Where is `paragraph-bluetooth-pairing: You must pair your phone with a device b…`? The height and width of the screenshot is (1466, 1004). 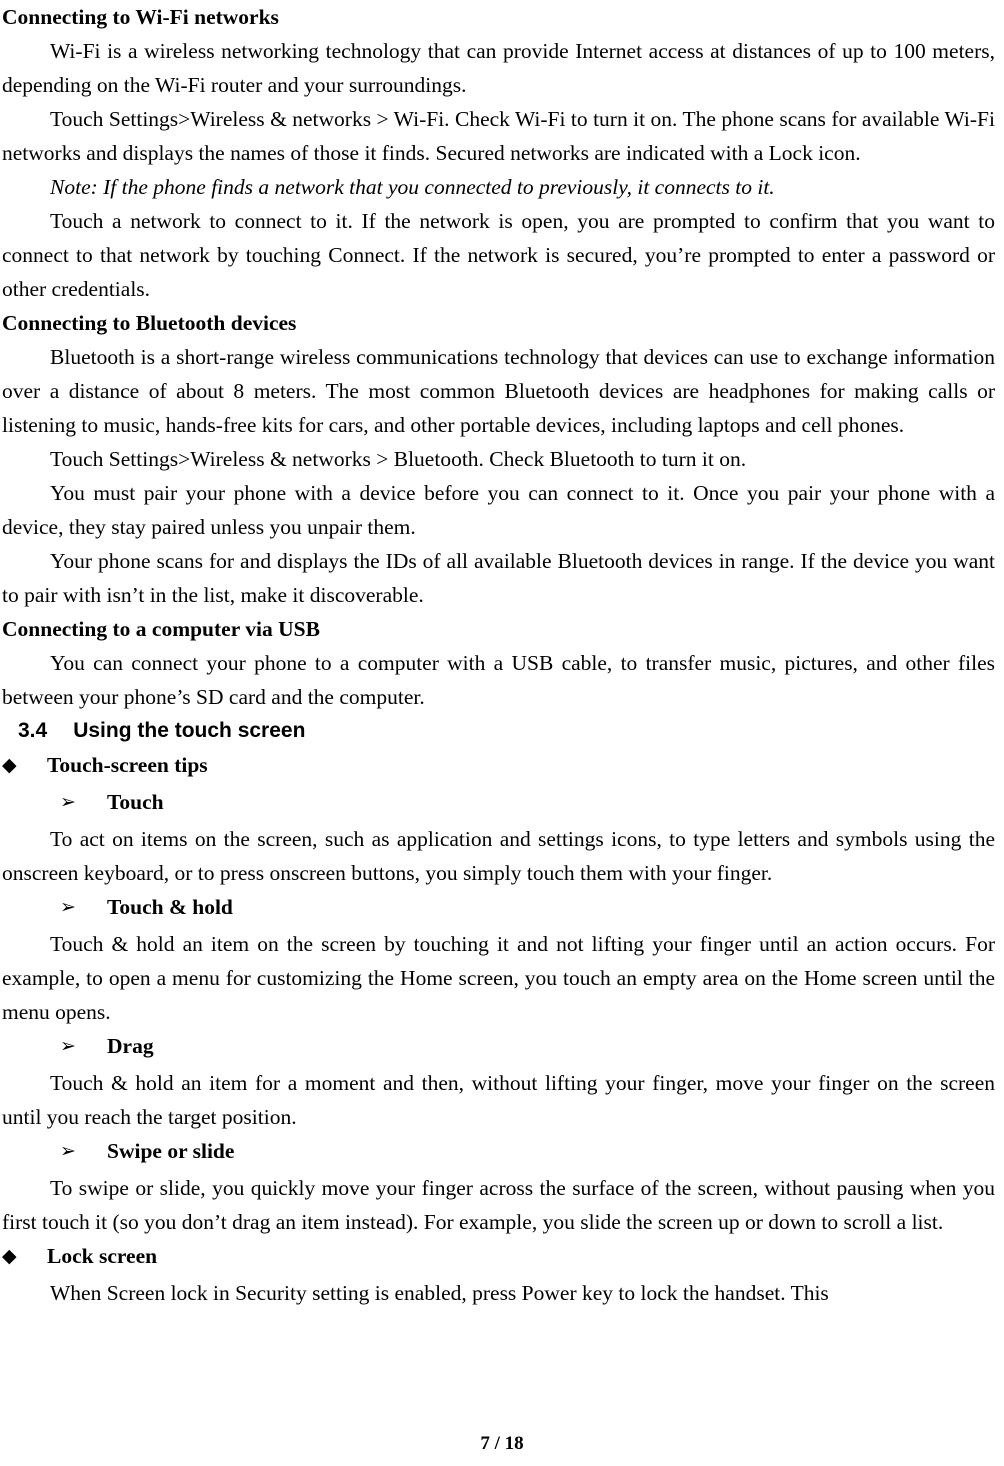 paragraph-bluetooth-pairing: You must pair your phone with a device b… is located at coordinates (498, 510).